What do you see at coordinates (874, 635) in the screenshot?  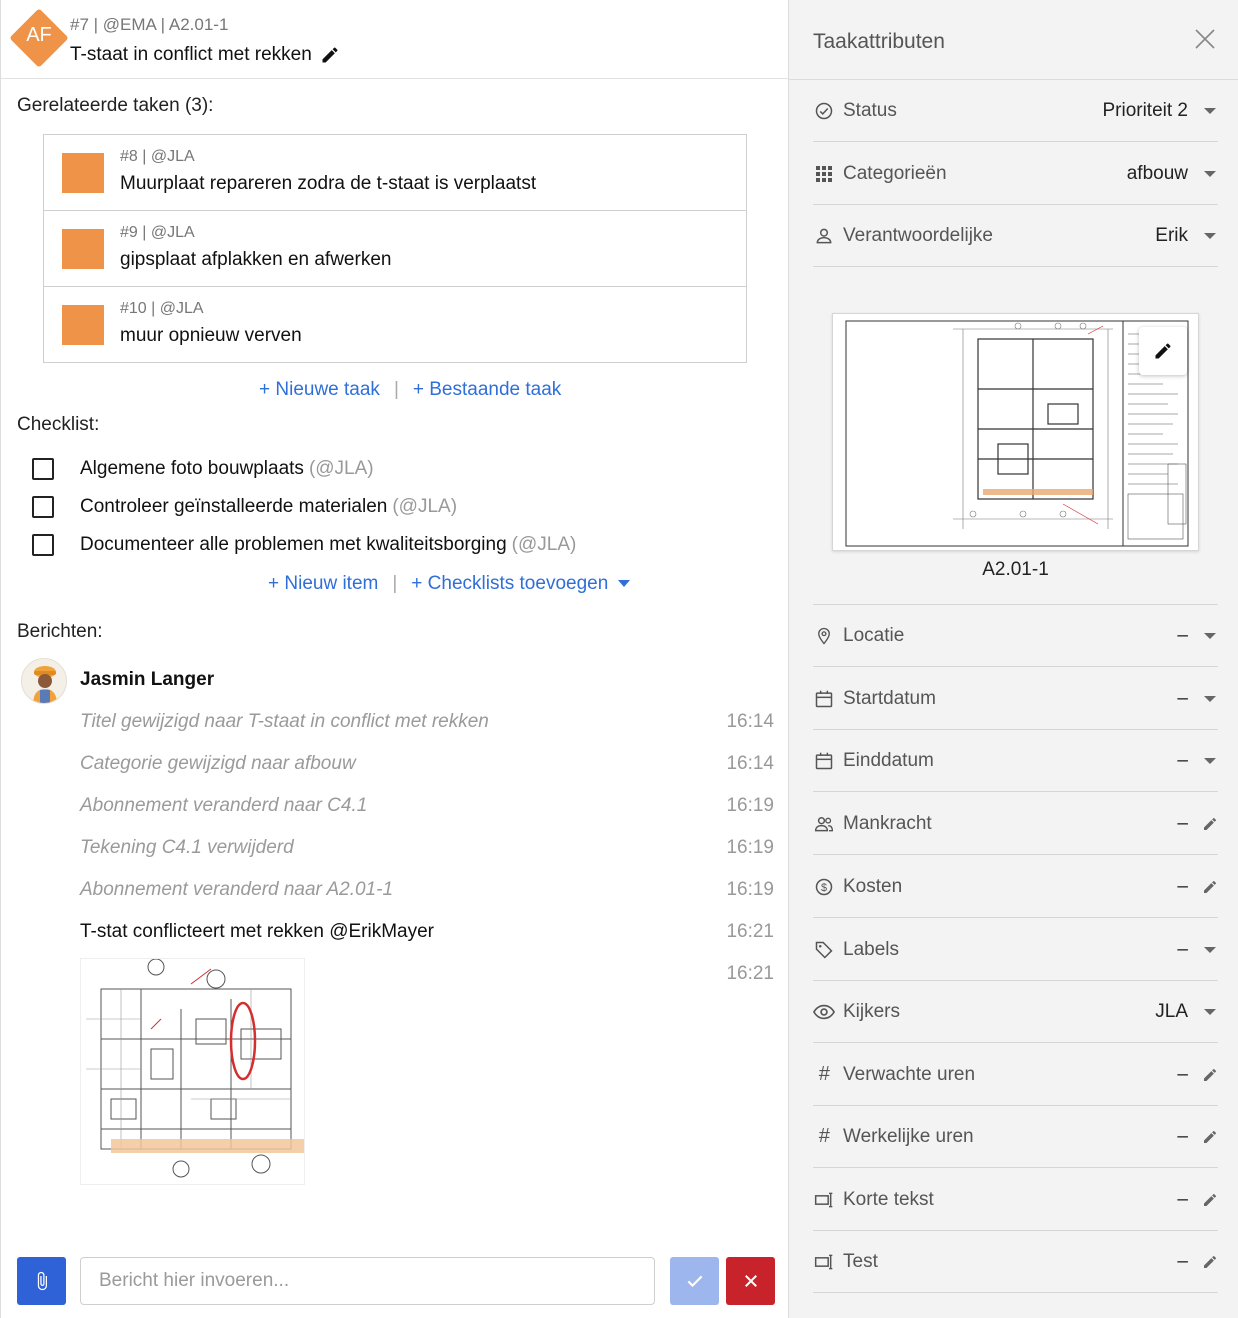 I see `attribute-label: Locatie` at bounding box center [874, 635].